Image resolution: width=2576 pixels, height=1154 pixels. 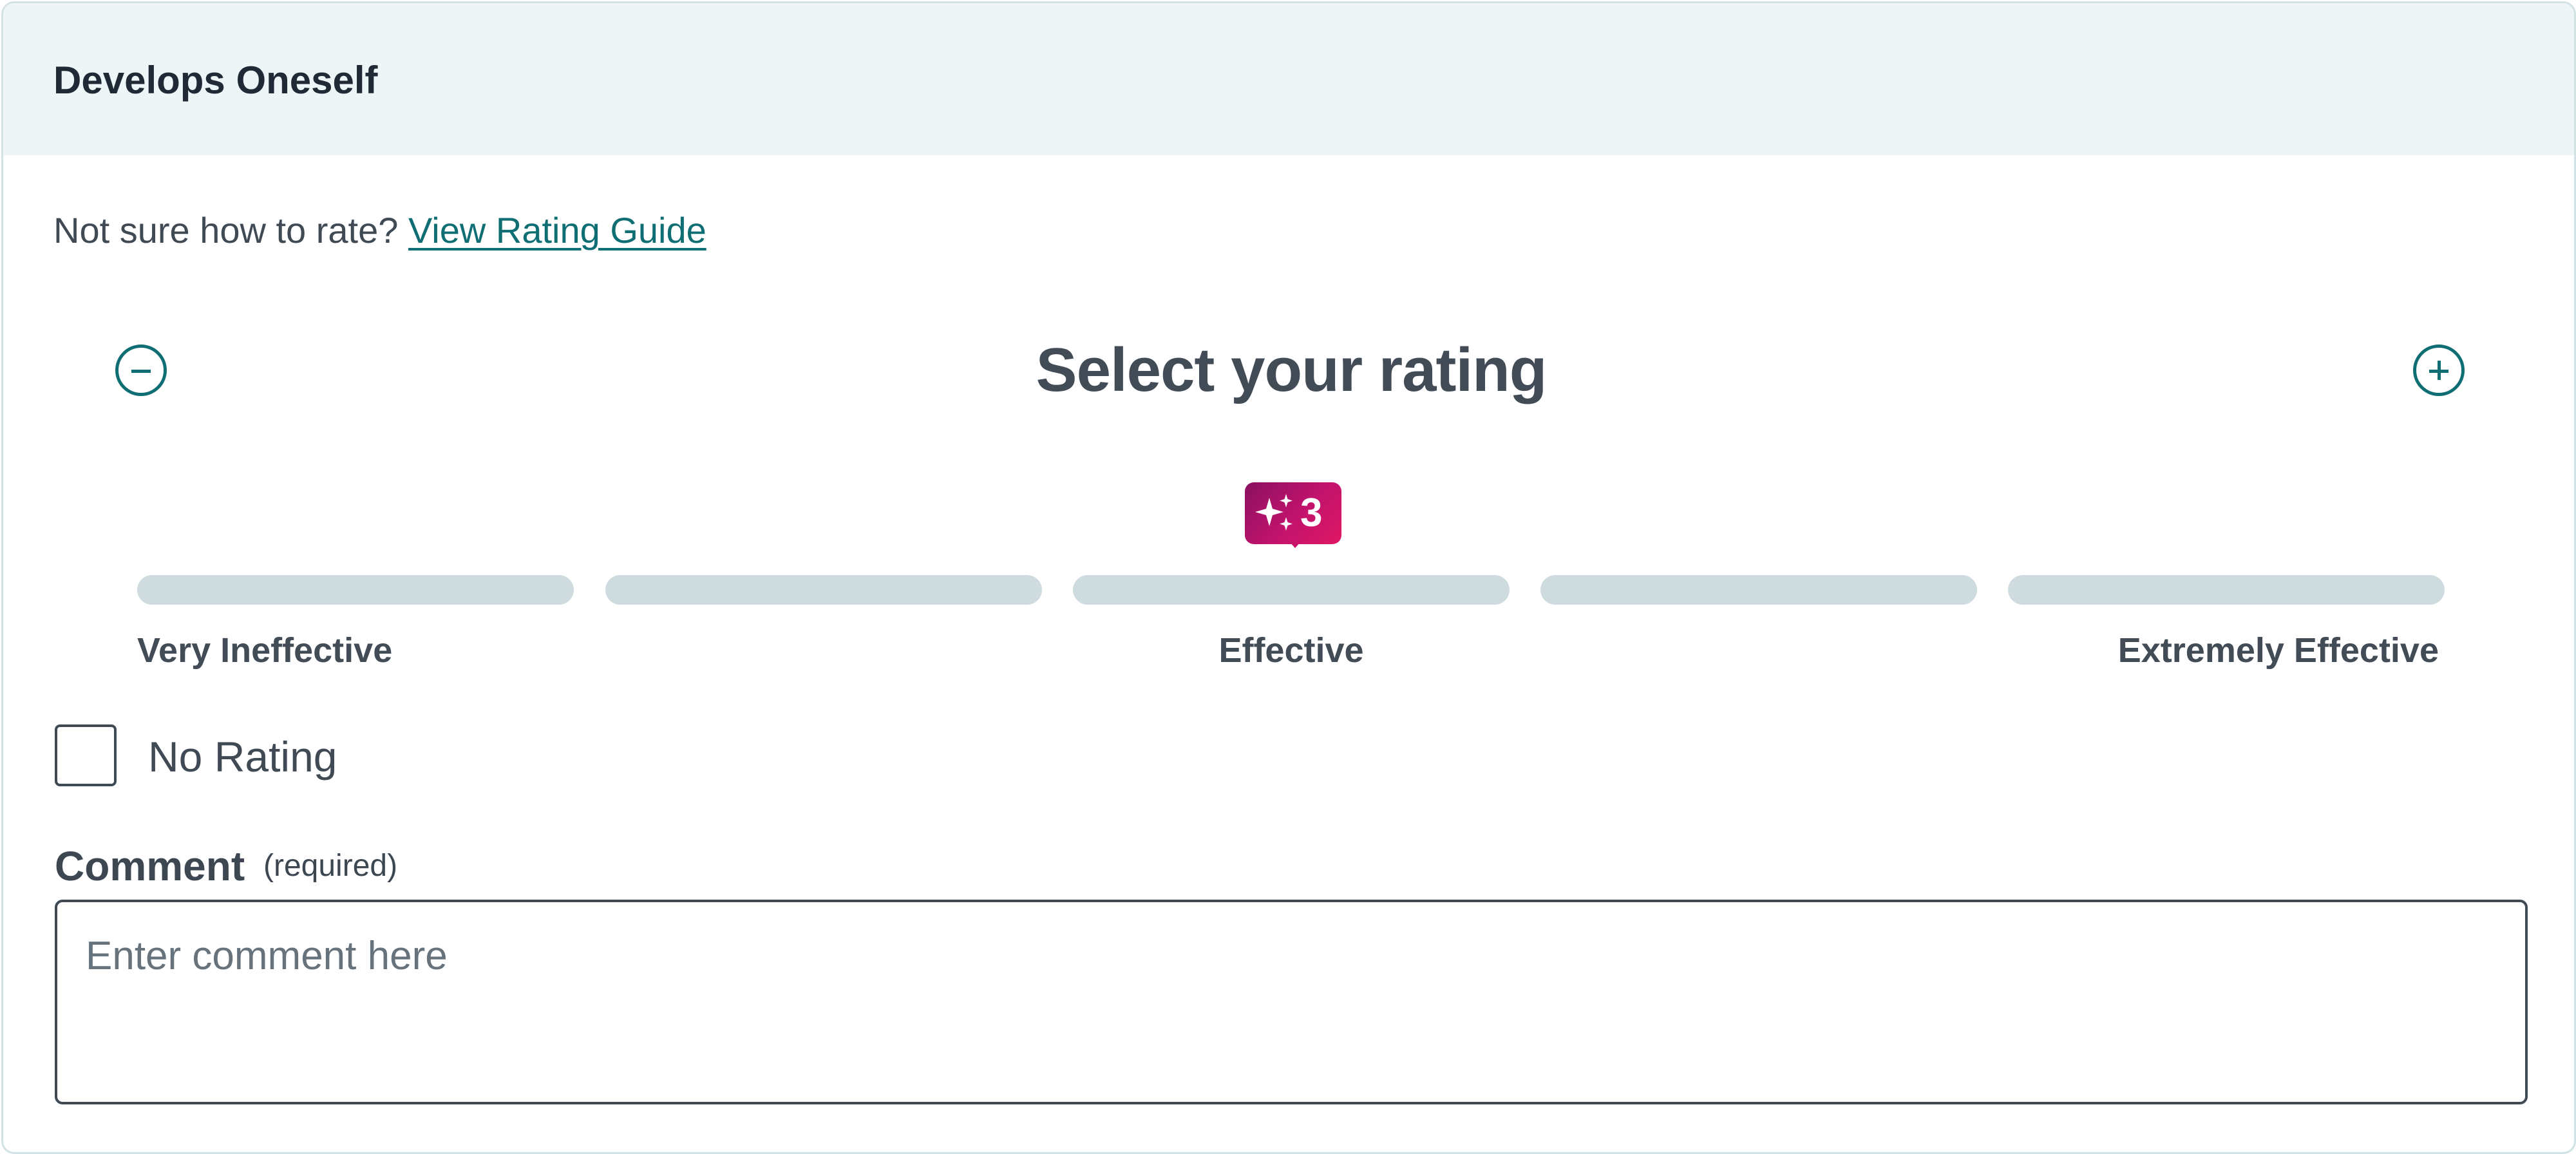 I want to click on sparkle-icon, so click(x=1274, y=512).